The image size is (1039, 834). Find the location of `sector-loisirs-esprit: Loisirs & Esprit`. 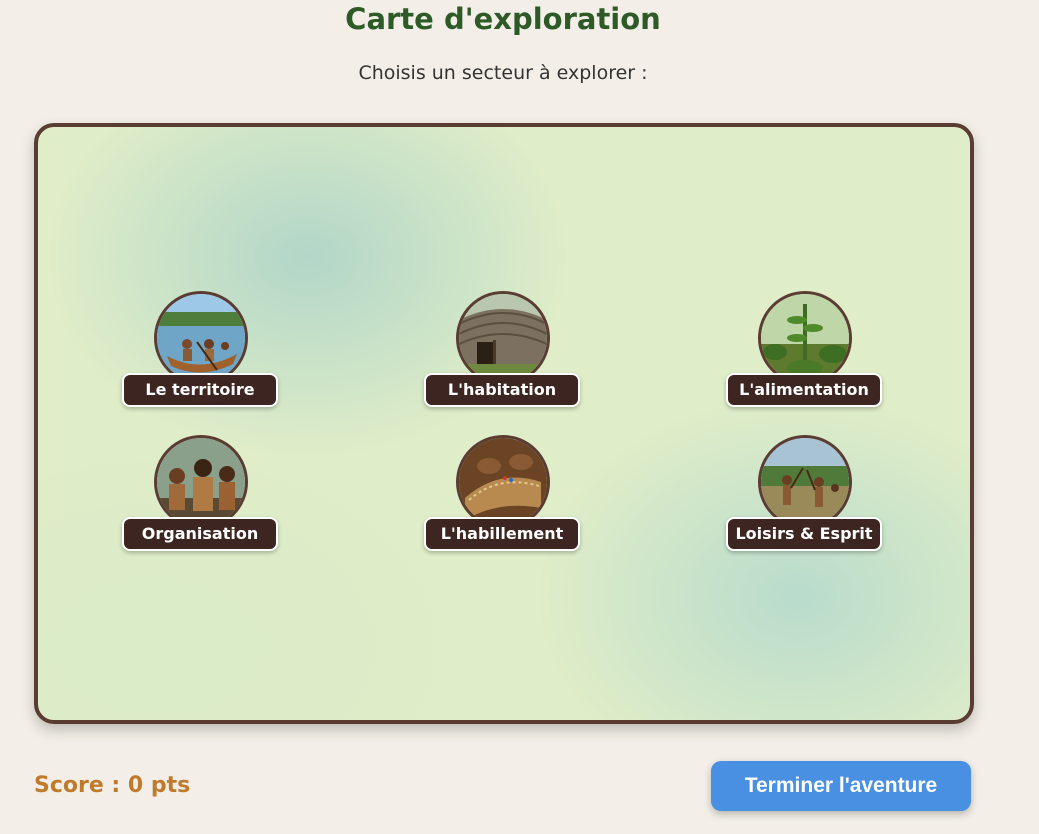

sector-loisirs-esprit: Loisirs & Esprit is located at coordinates (811, 500).